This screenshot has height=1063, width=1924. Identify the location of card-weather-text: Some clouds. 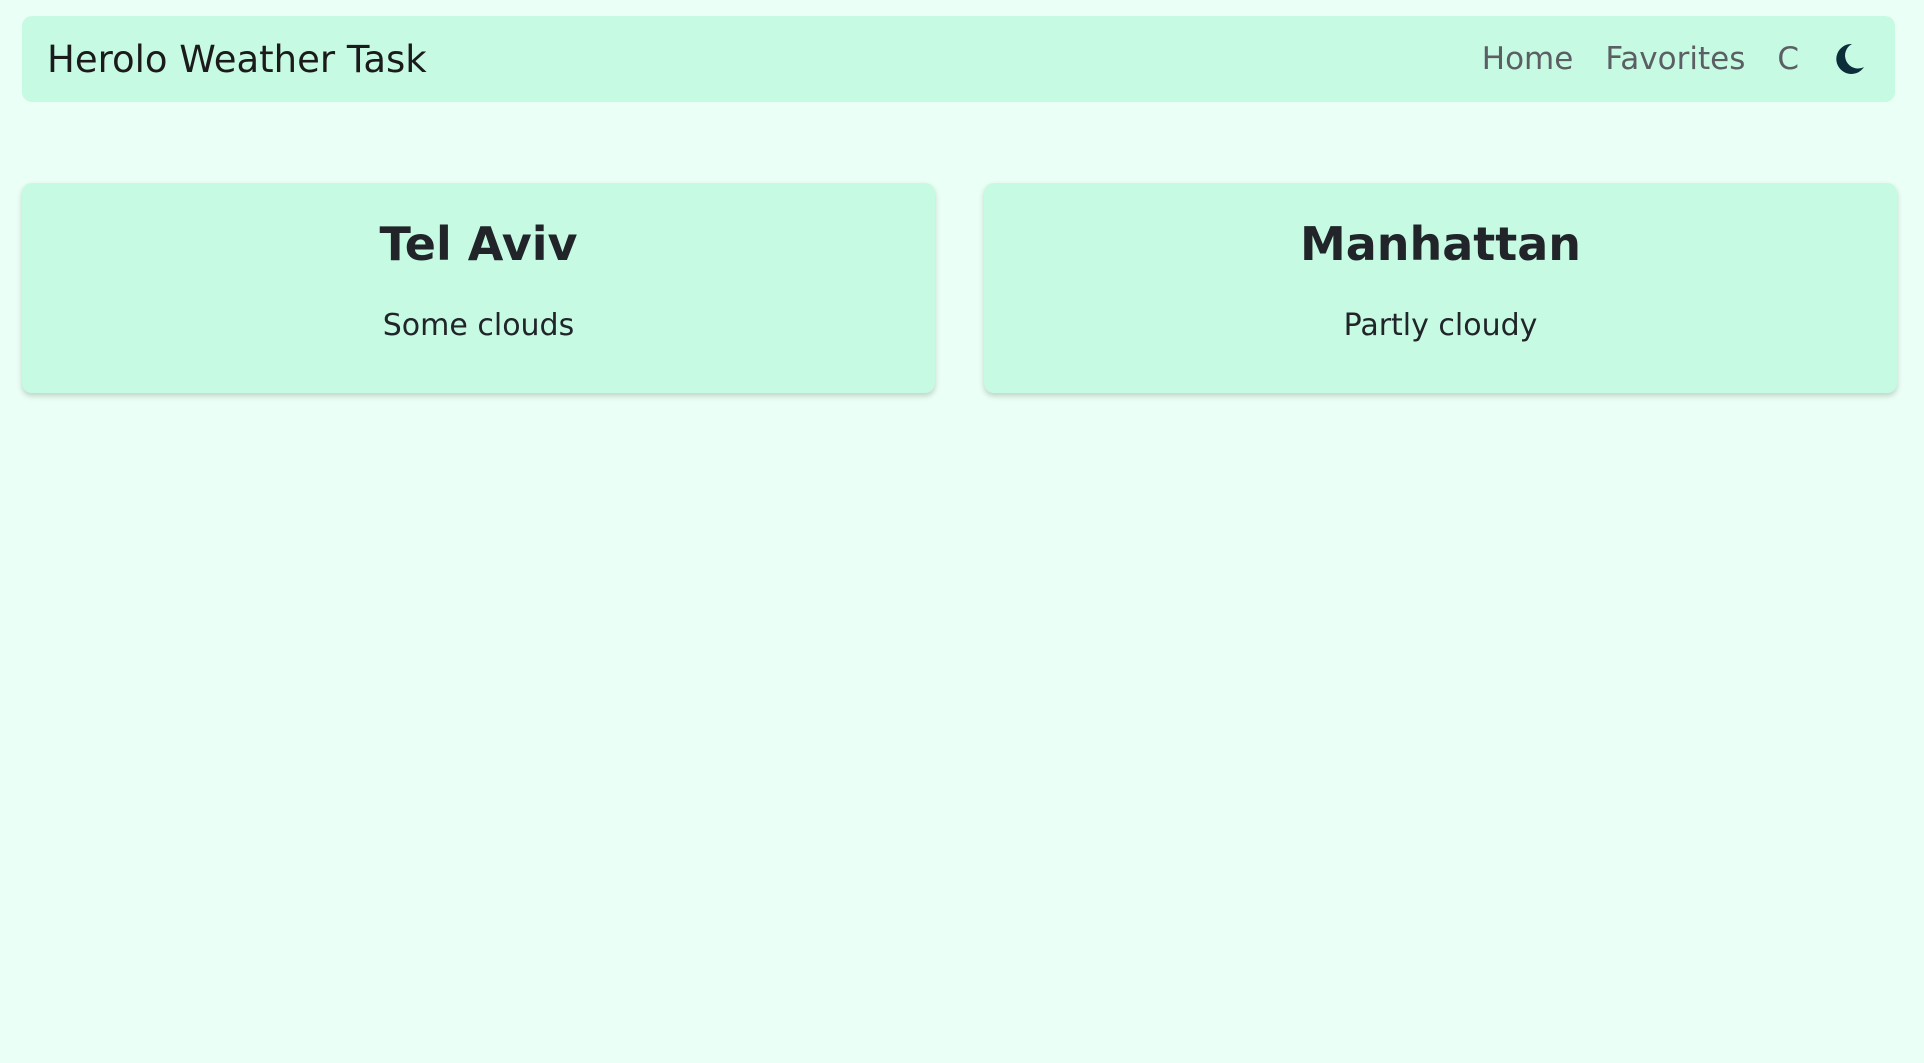
(478, 325).